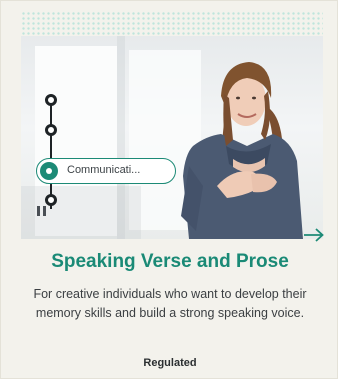 Image resolution: width=338 pixels, height=379 pixels. Describe the element at coordinates (170, 363) in the screenshot. I see `regulated-badge: Regulated` at that location.